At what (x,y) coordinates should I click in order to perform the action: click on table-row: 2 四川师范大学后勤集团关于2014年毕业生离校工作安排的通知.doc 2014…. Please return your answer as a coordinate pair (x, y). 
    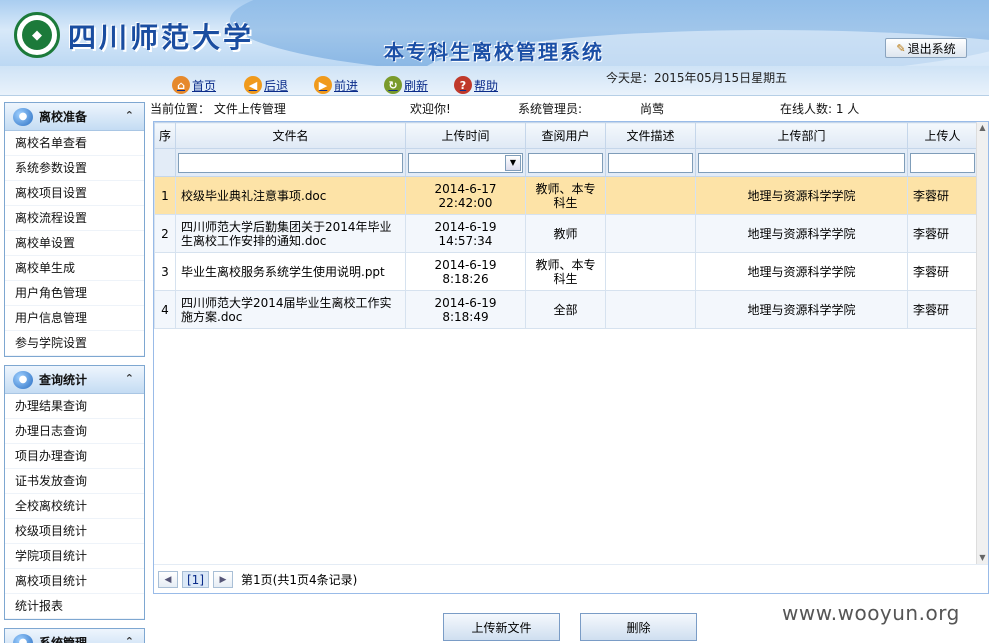
    Looking at the image, I should click on (566, 233).